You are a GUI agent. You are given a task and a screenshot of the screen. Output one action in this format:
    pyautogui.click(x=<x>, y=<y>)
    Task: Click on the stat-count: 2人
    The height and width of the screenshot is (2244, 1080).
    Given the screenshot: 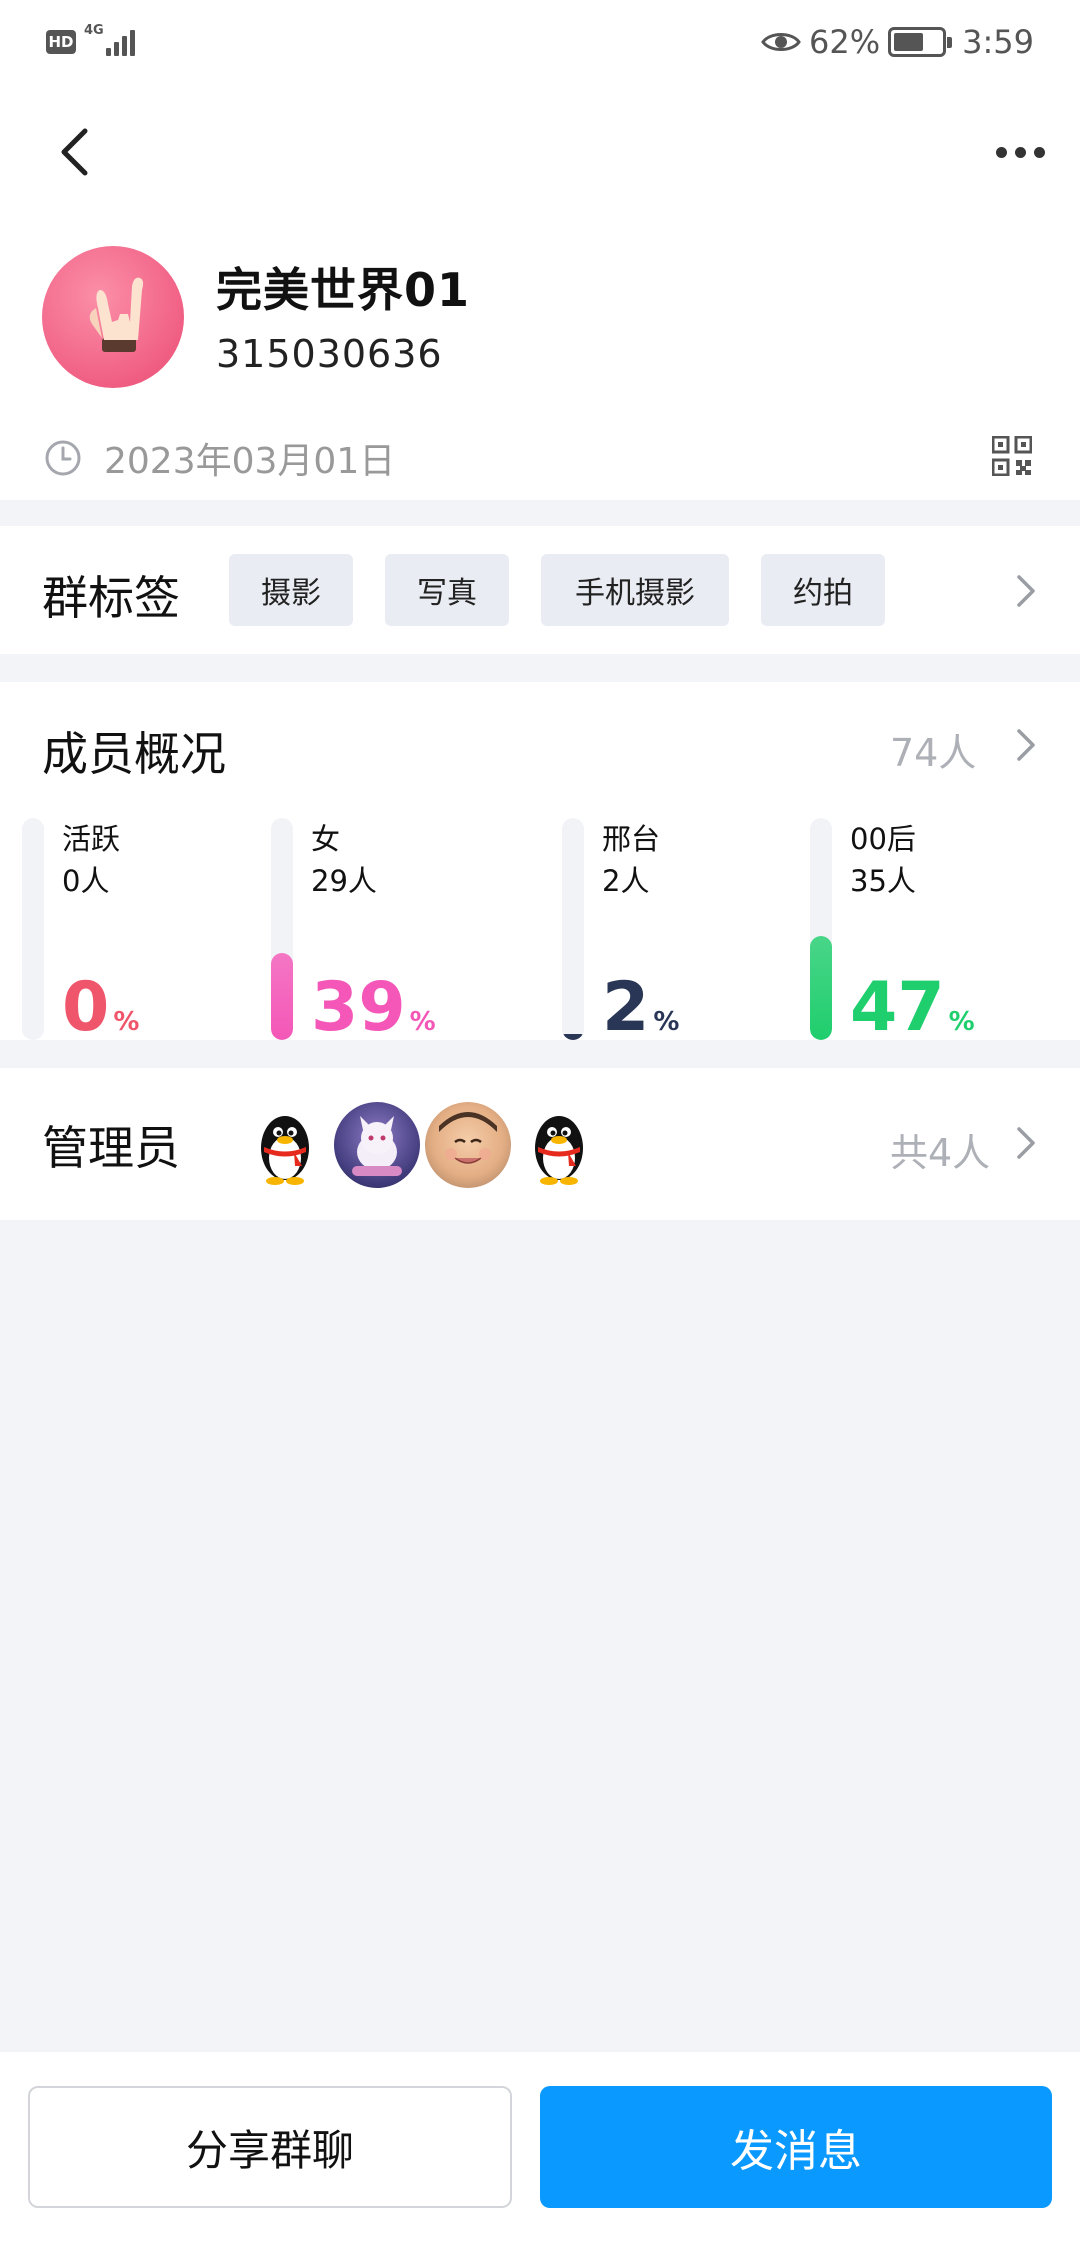 What is the action you would take?
    pyautogui.click(x=626, y=881)
    